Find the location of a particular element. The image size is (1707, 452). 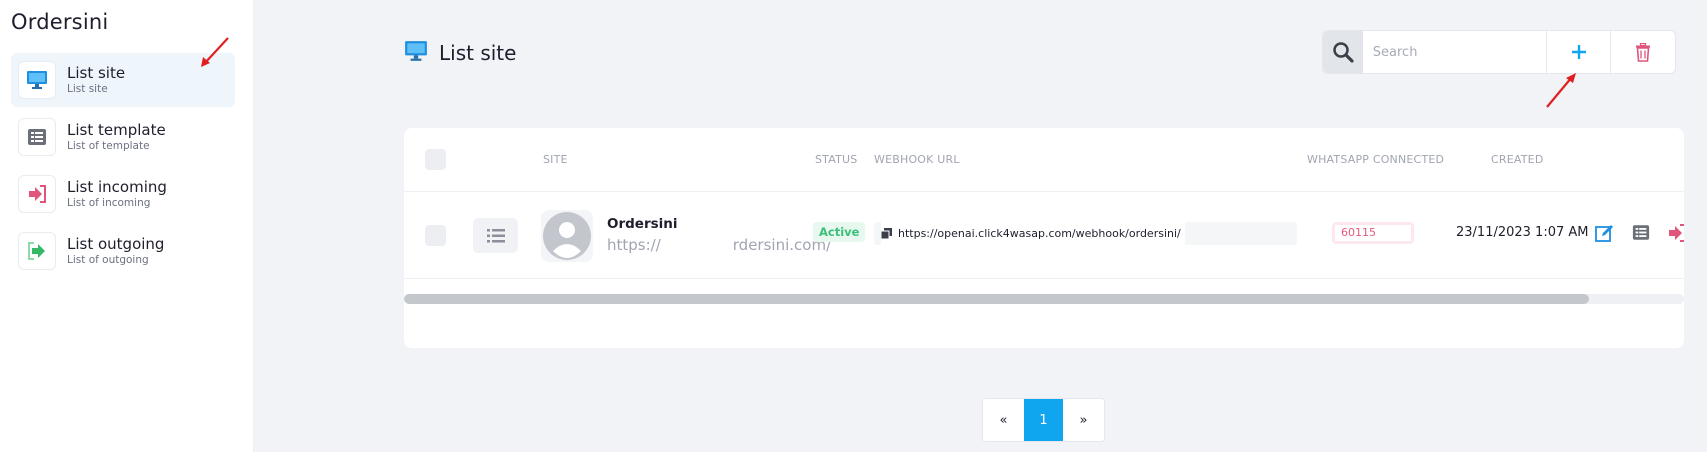

toolbar is located at coordinates (1499, 52).